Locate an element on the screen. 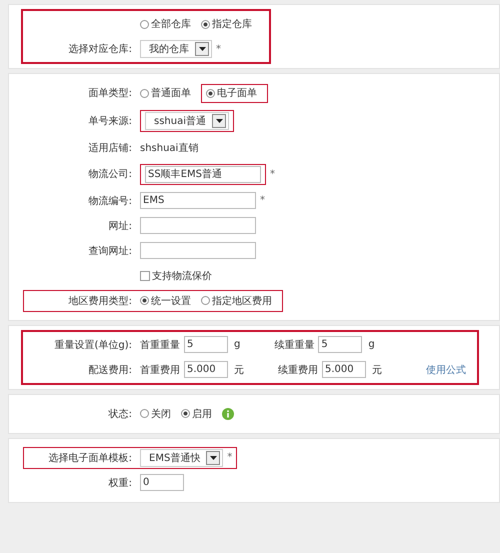  formula-link: 使用公式 is located at coordinates (446, 369).